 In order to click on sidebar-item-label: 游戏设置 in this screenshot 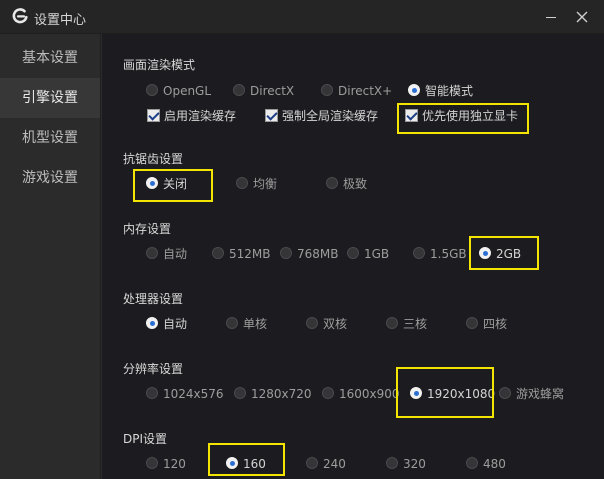, I will do `click(50, 178)`.